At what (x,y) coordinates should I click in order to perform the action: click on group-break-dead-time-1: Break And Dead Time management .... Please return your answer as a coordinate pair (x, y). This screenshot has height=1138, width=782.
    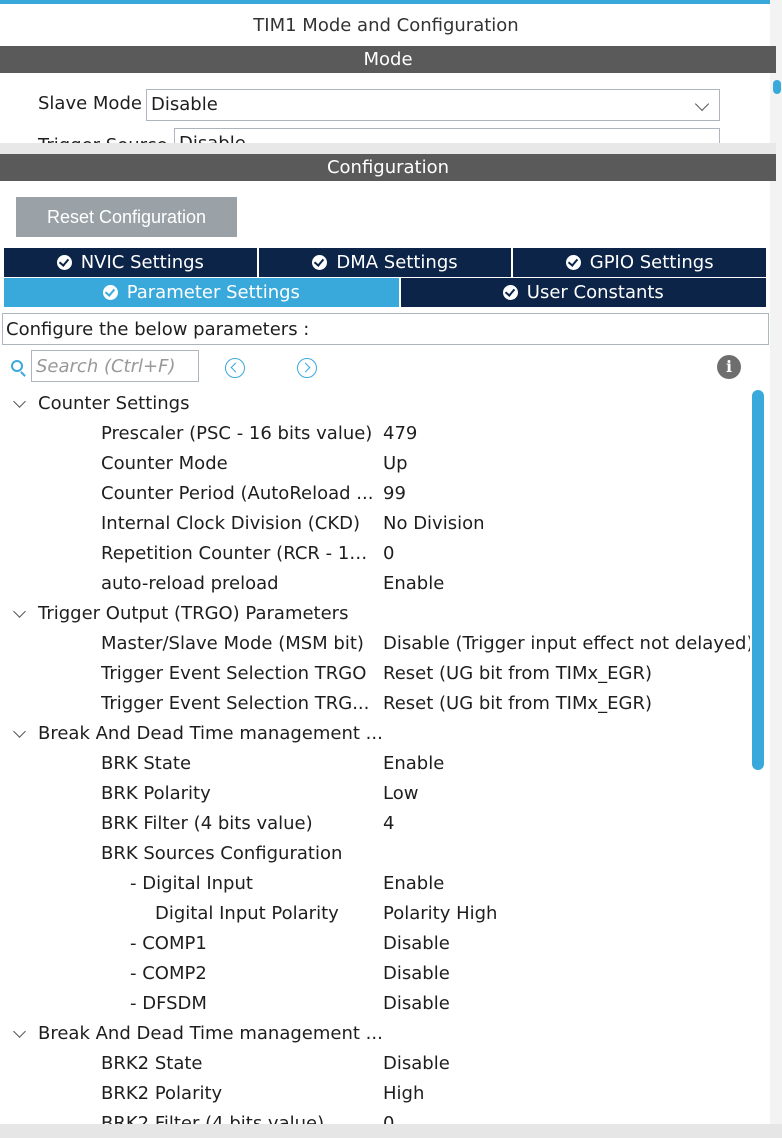
    Looking at the image, I should click on (375, 734).